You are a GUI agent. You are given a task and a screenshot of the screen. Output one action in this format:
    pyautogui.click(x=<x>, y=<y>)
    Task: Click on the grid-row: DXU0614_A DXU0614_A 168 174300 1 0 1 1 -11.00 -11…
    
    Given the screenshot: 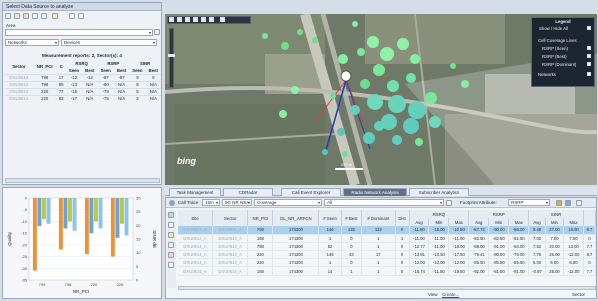 What is the action you would take?
    pyautogui.click(x=387, y=238)
    